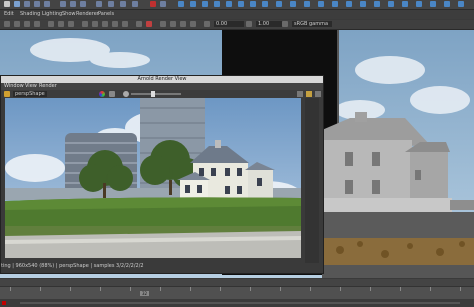  What do you see at coordinates (300, 94) in the screenshot?
I see `snapshot-icon` at bounding box center [300, 94].